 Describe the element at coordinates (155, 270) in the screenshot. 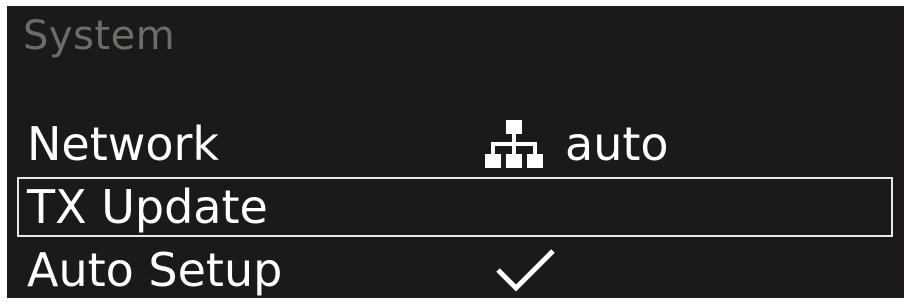

I see `menu-item-label: Auto Setup` at that location.